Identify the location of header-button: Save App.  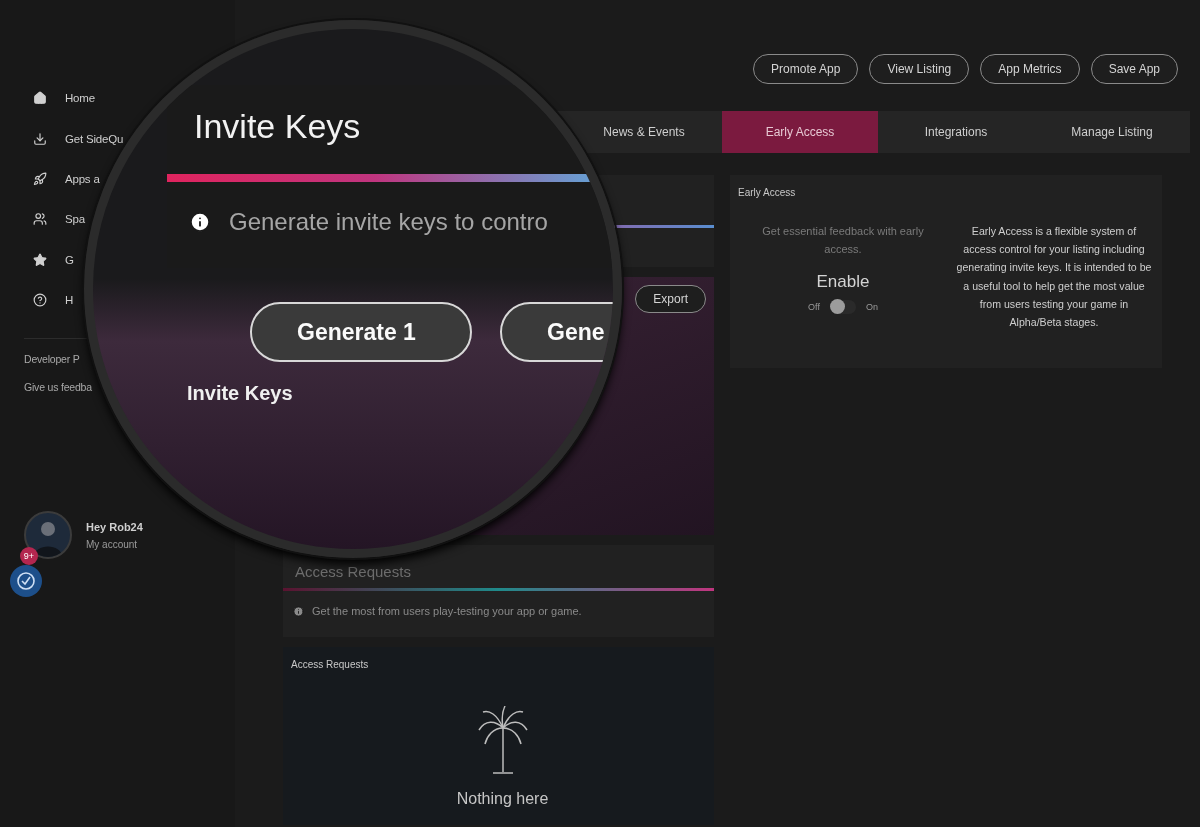
(1134, 69).